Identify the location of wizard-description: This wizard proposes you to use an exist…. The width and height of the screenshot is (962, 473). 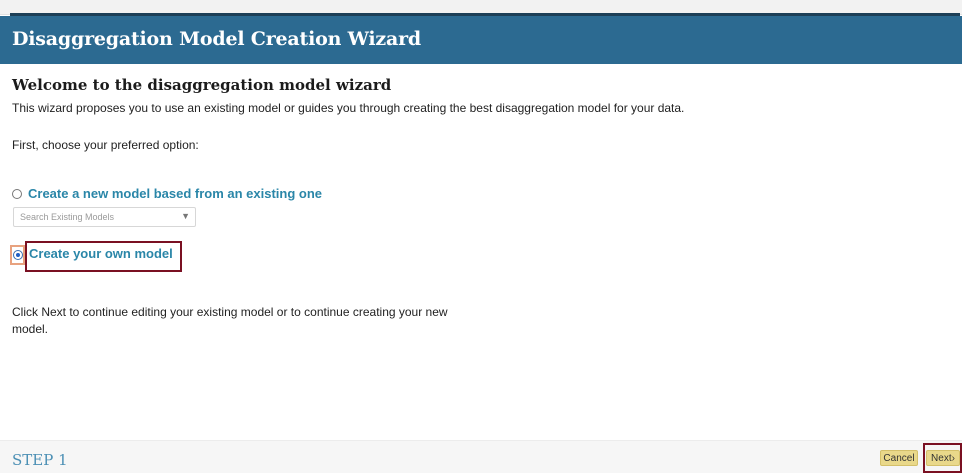
(348, 108).